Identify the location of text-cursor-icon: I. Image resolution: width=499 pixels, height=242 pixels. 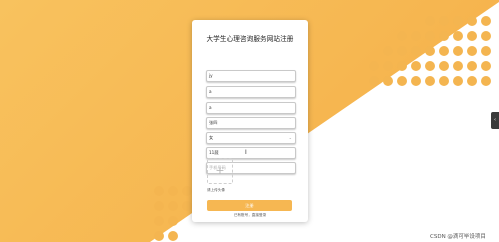
(246, 152).